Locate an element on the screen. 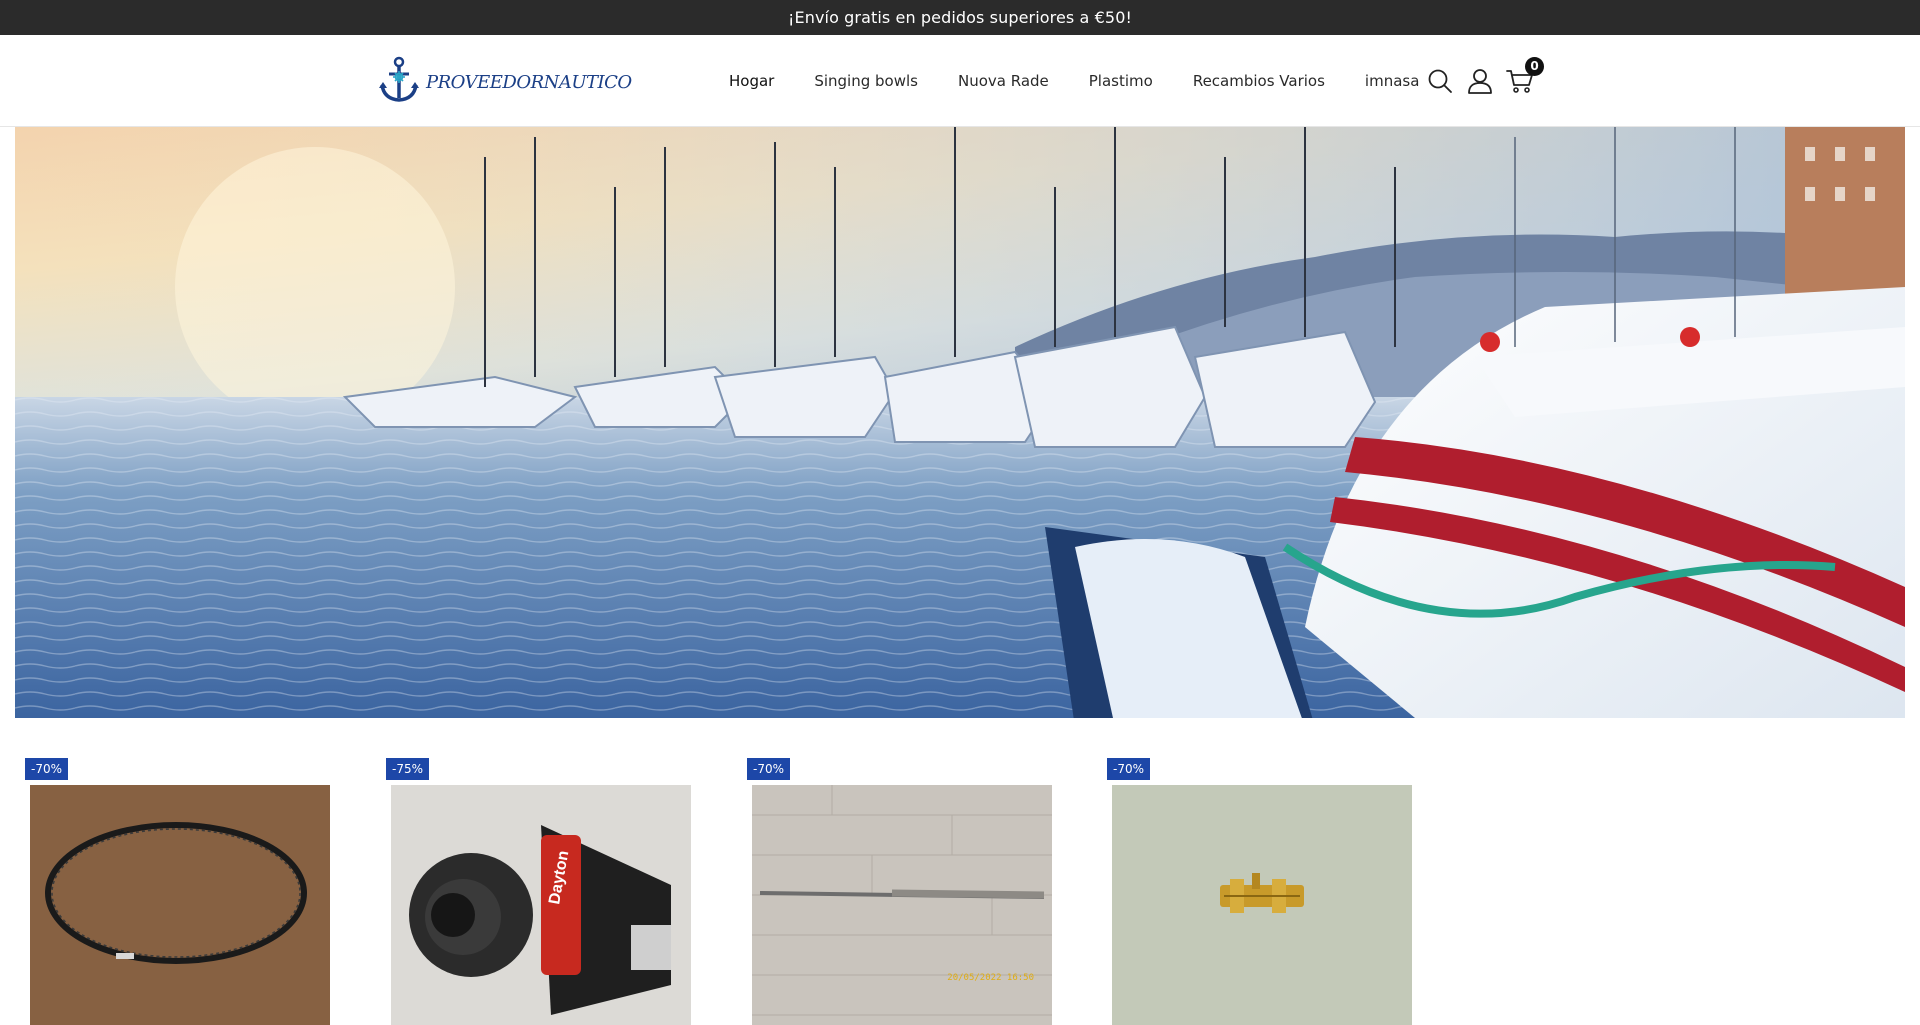 This screenshot has height=1025, width=1920. search-icon is located at coordinates (1440, 81).